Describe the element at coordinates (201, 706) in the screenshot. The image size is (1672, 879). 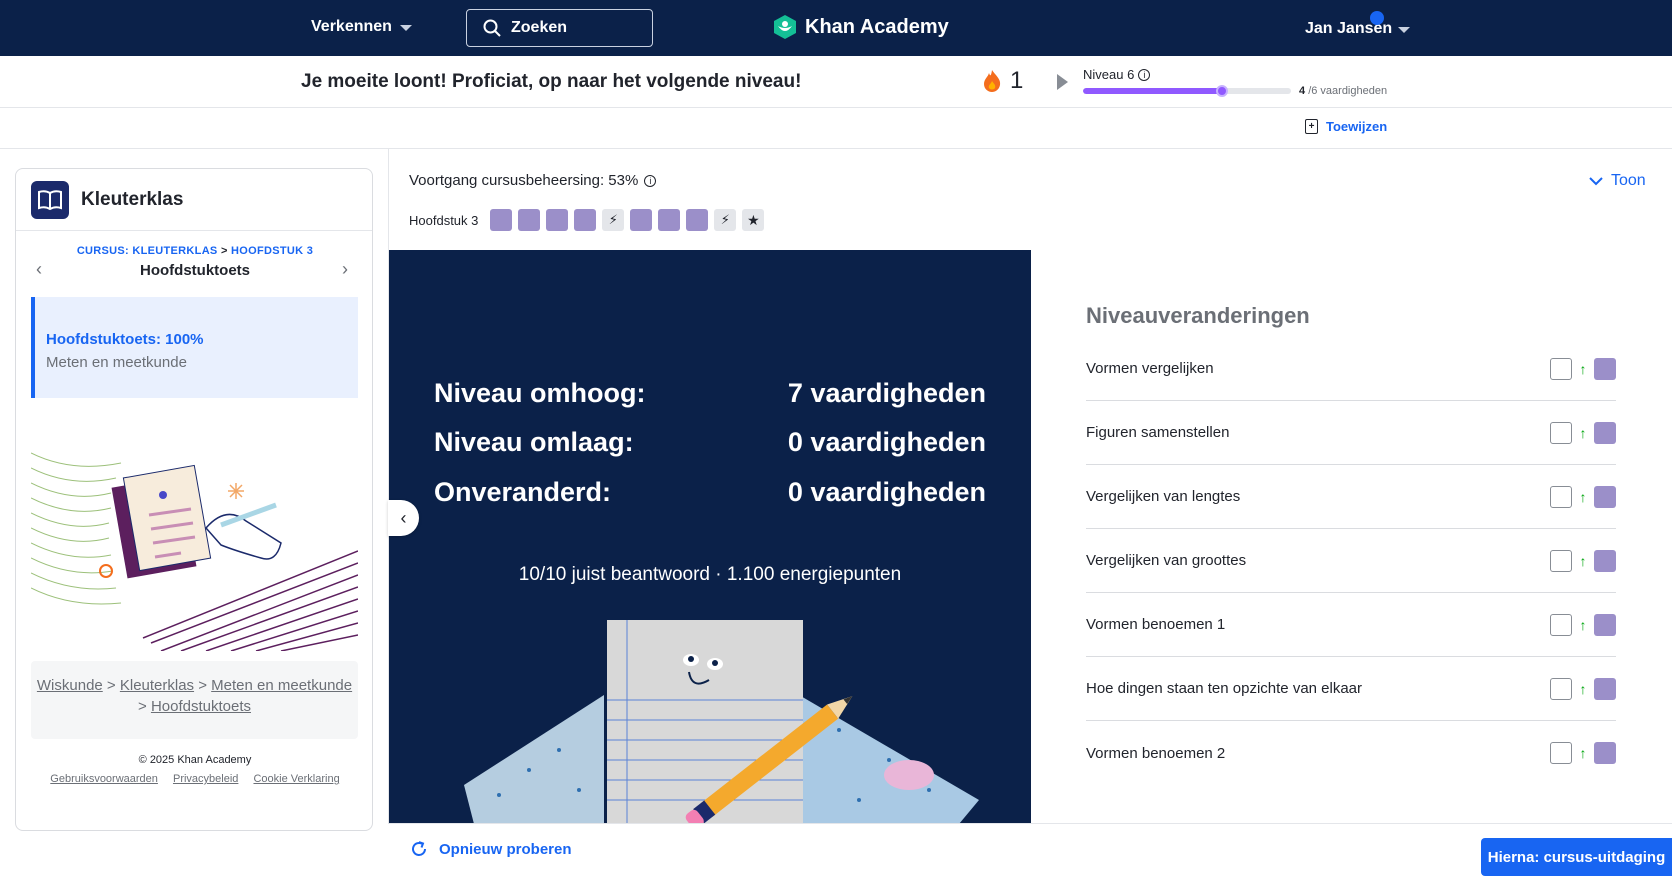
I see `path-link-test: Hoofdstuktoets` at that location.